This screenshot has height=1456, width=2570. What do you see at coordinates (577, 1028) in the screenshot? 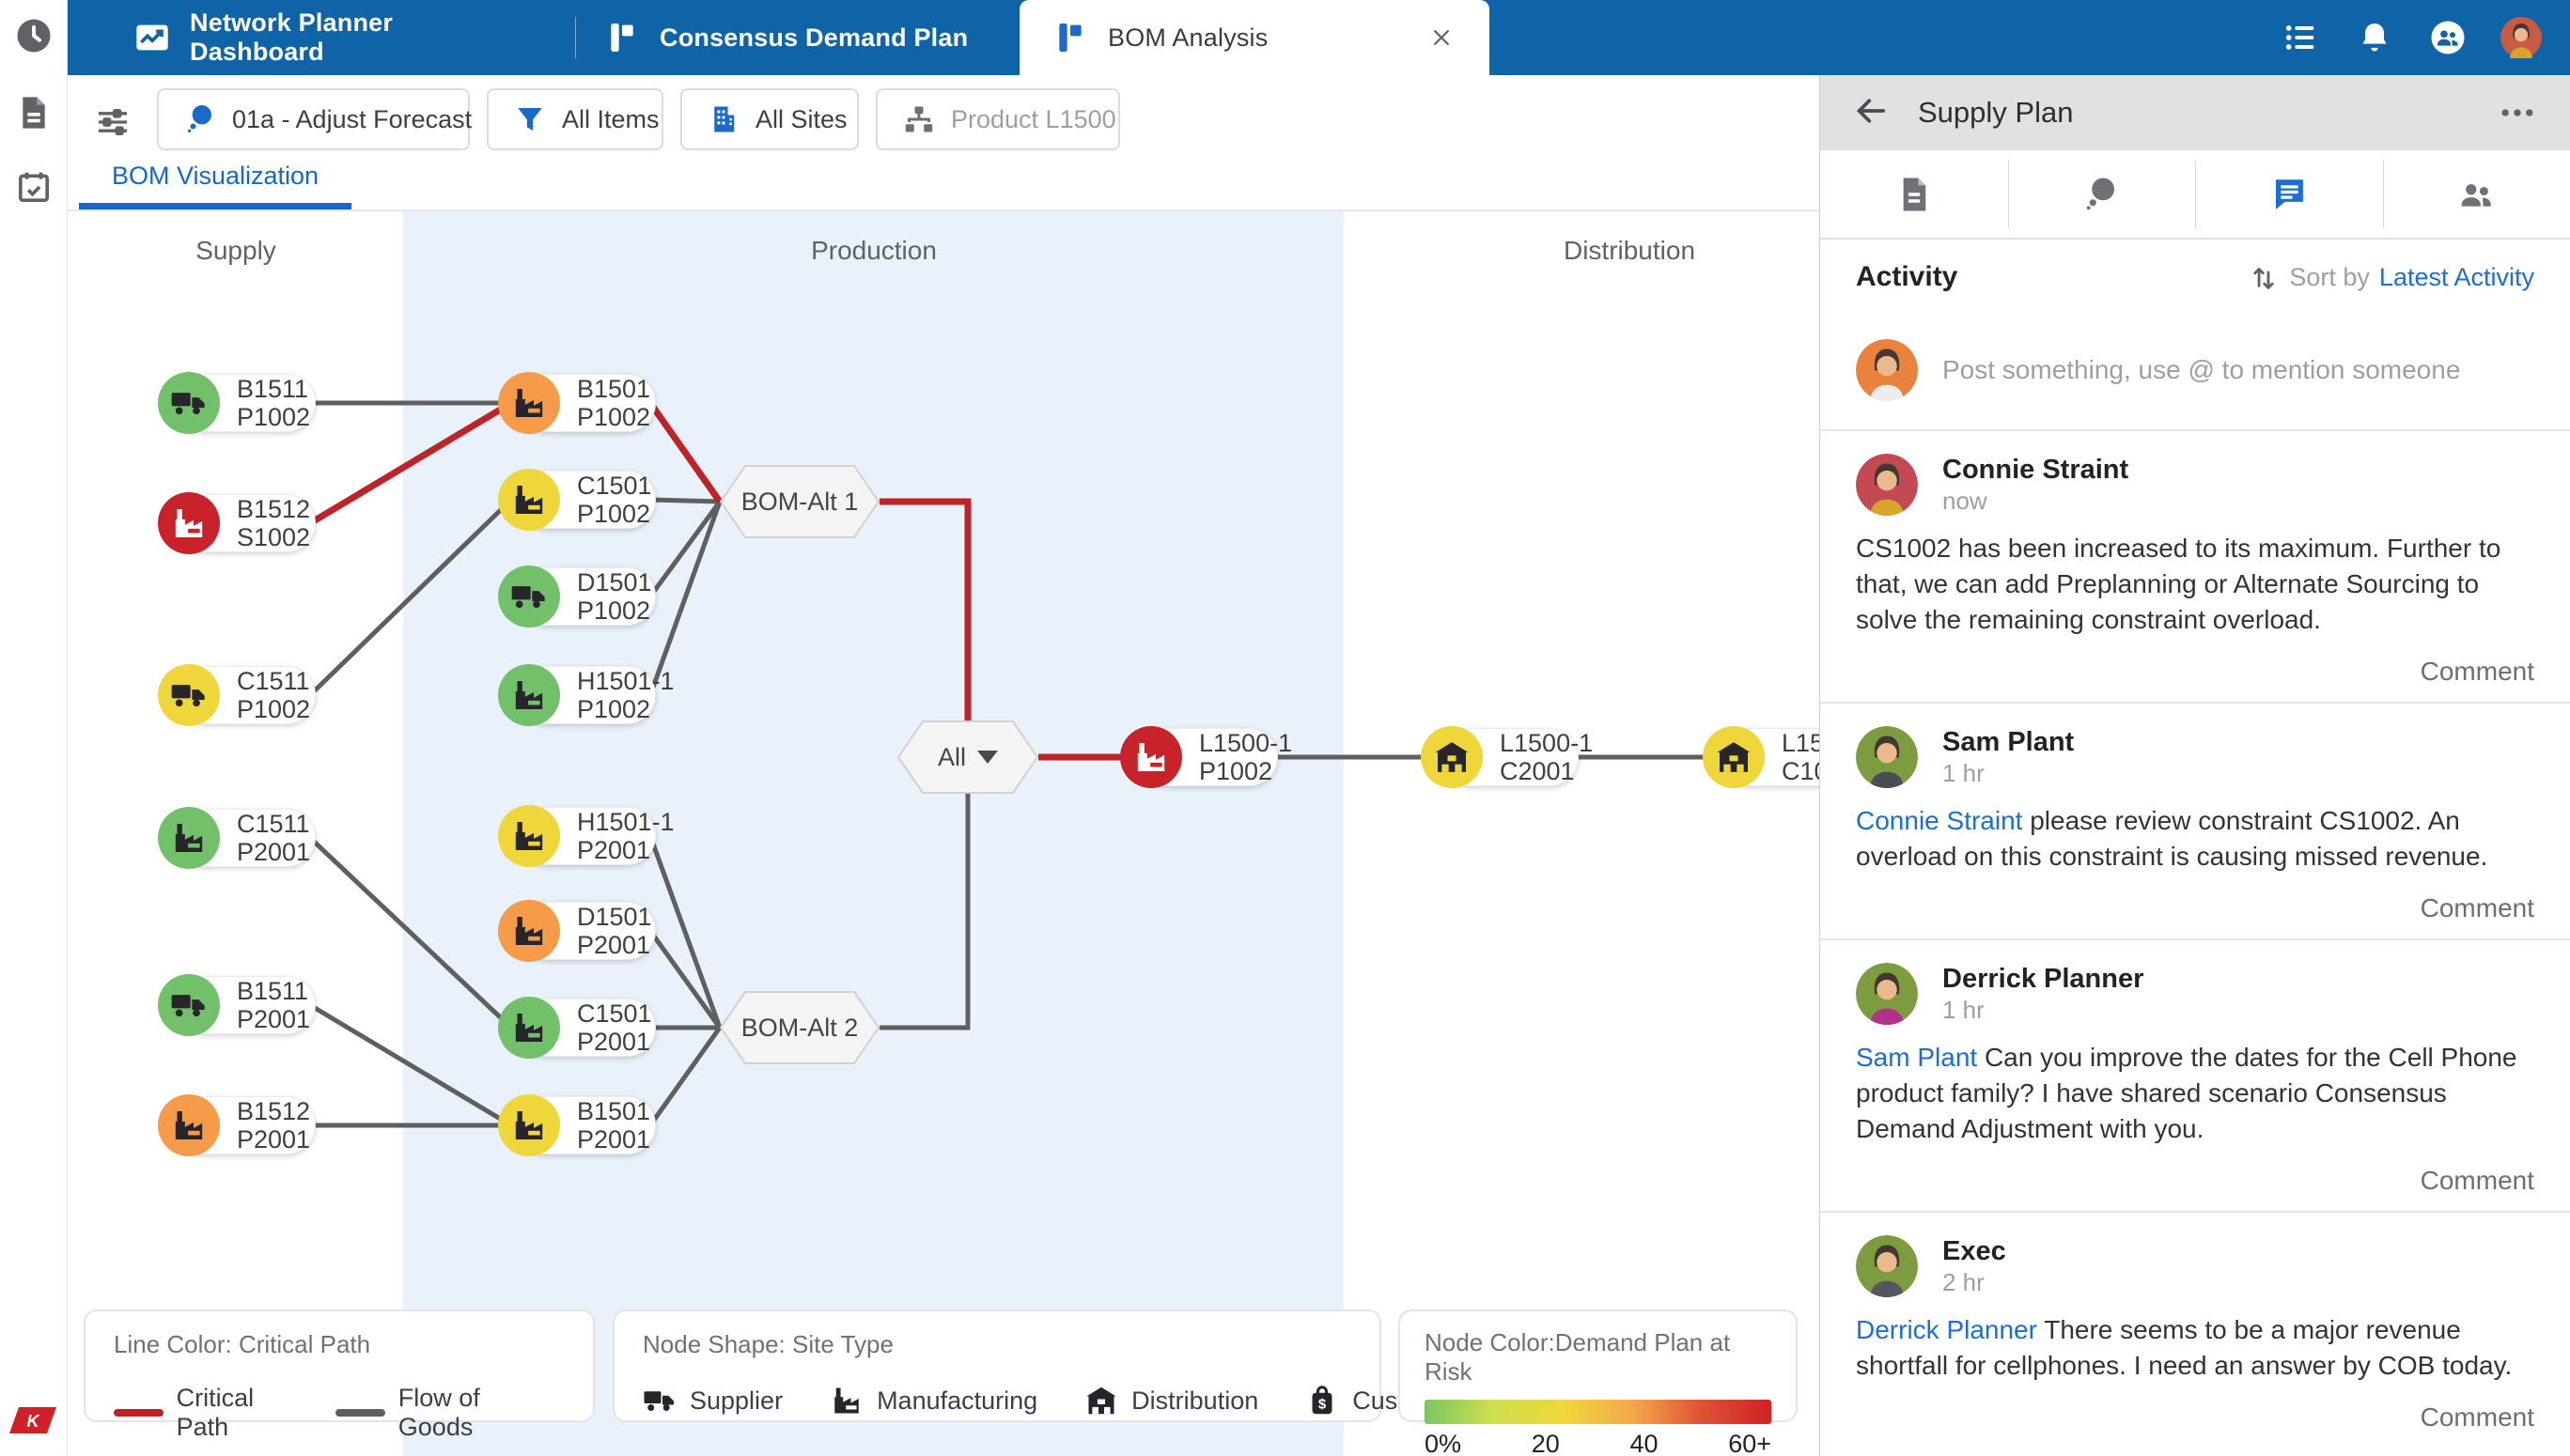
I see `node-C1501-P2001: C1501 P2001` at bounding box center [577, 1028].